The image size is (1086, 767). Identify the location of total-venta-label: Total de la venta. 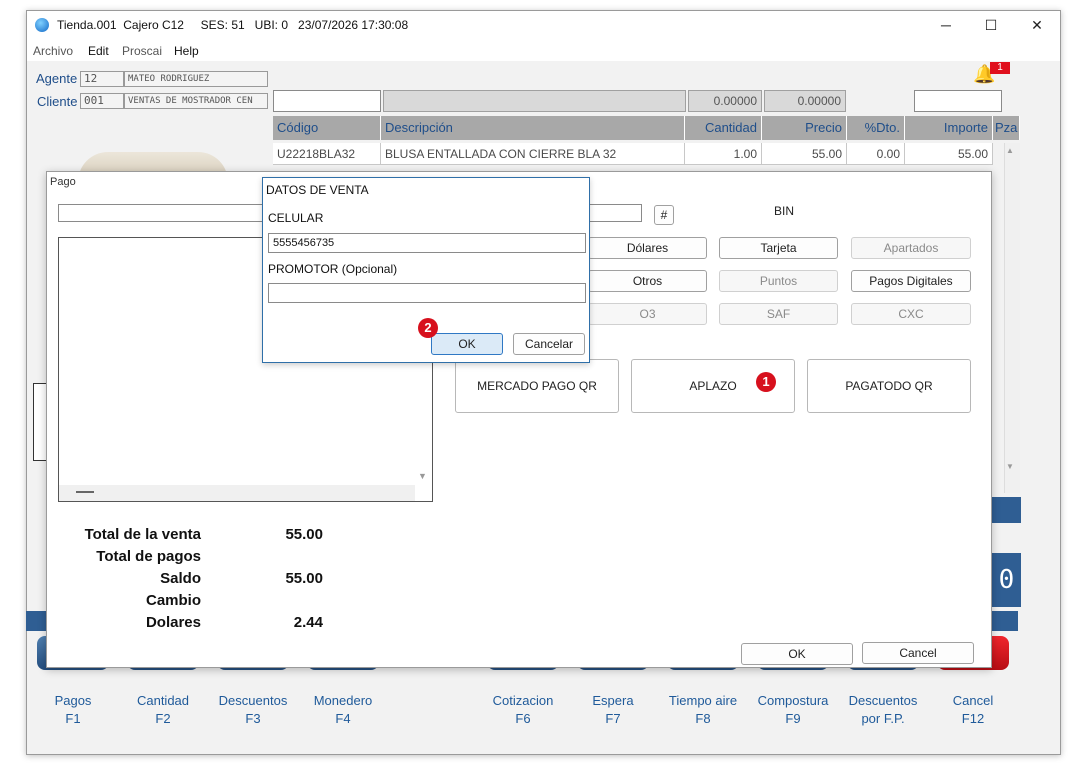
(142, 534).